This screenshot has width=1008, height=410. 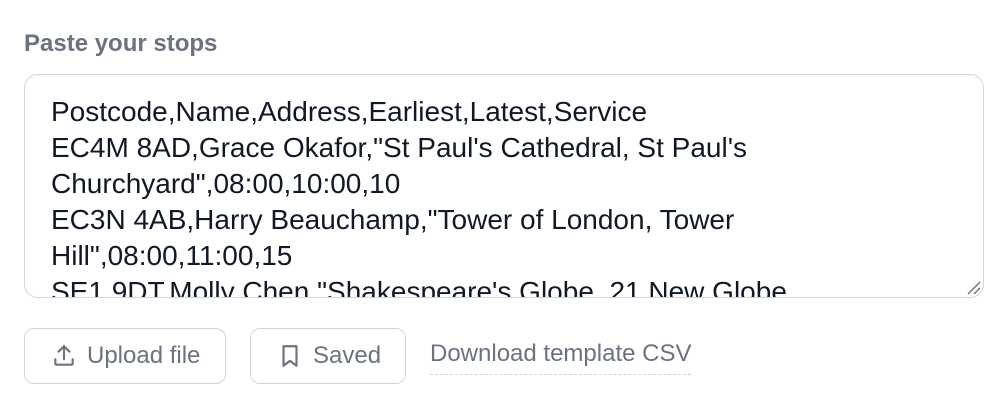 What do you see at coordinates (144, 355) in the screenshot?
I see `upload-file-button-label: Upload file` at bounding box center [144, 355].